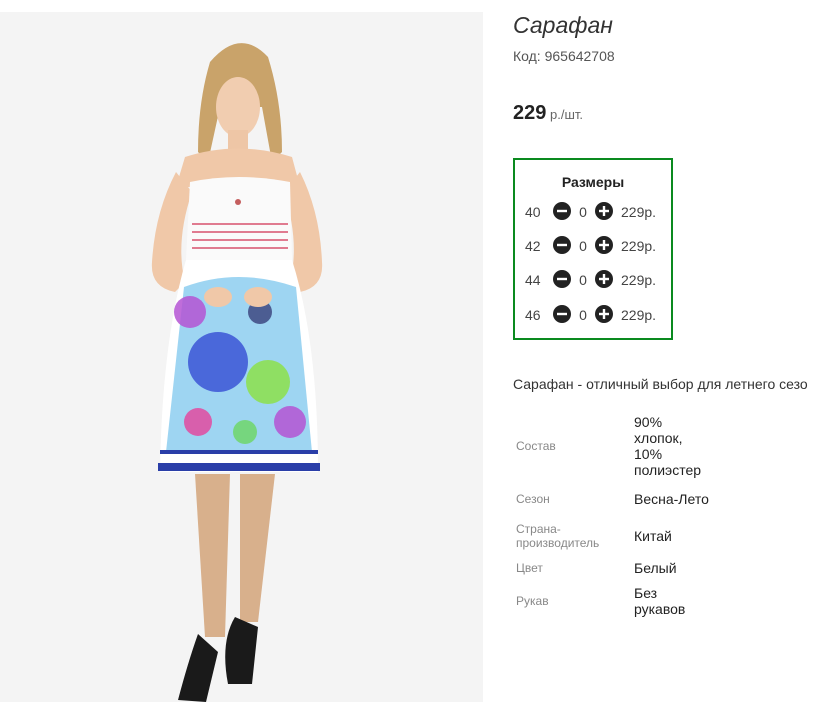 This screenshot has height=702, width=813. Describe the element at coordinates (533, 315) in the screenshot. I see `size-label: 46` at that location.